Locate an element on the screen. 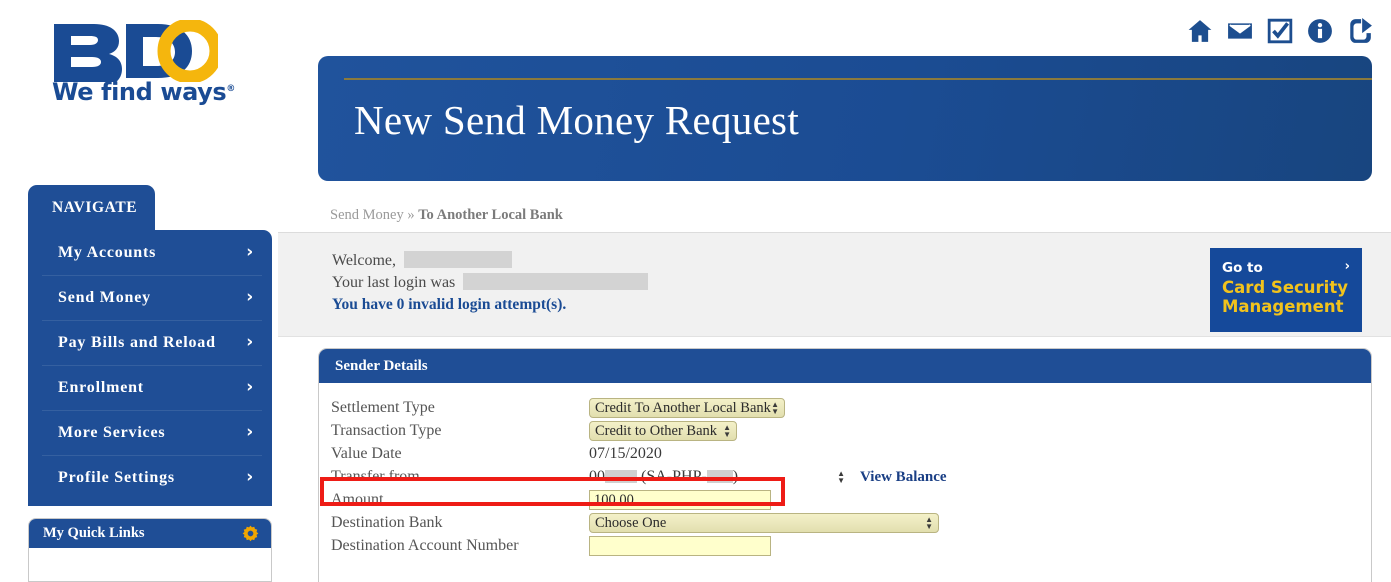  form-row-destination-bank: Destination Bank Choose One ▲ ▼ is located at coordinates (851, 523).